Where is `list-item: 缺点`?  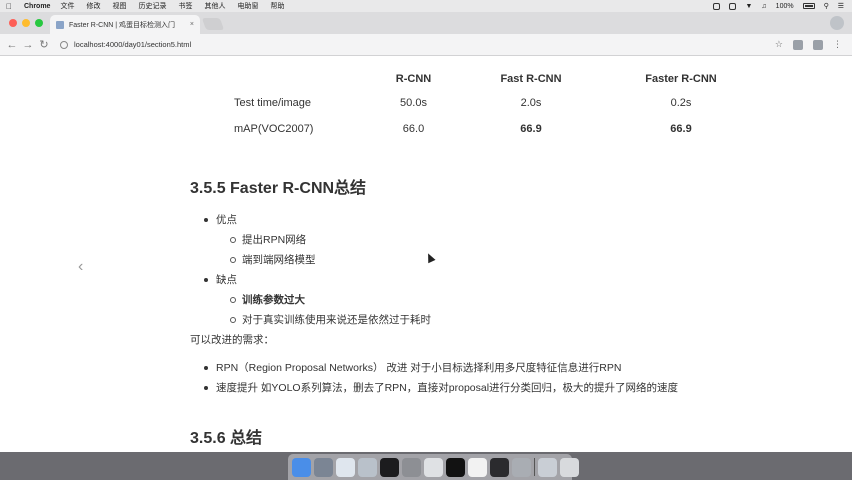
list-item: 缺点 is located at coordinates (317, 280).